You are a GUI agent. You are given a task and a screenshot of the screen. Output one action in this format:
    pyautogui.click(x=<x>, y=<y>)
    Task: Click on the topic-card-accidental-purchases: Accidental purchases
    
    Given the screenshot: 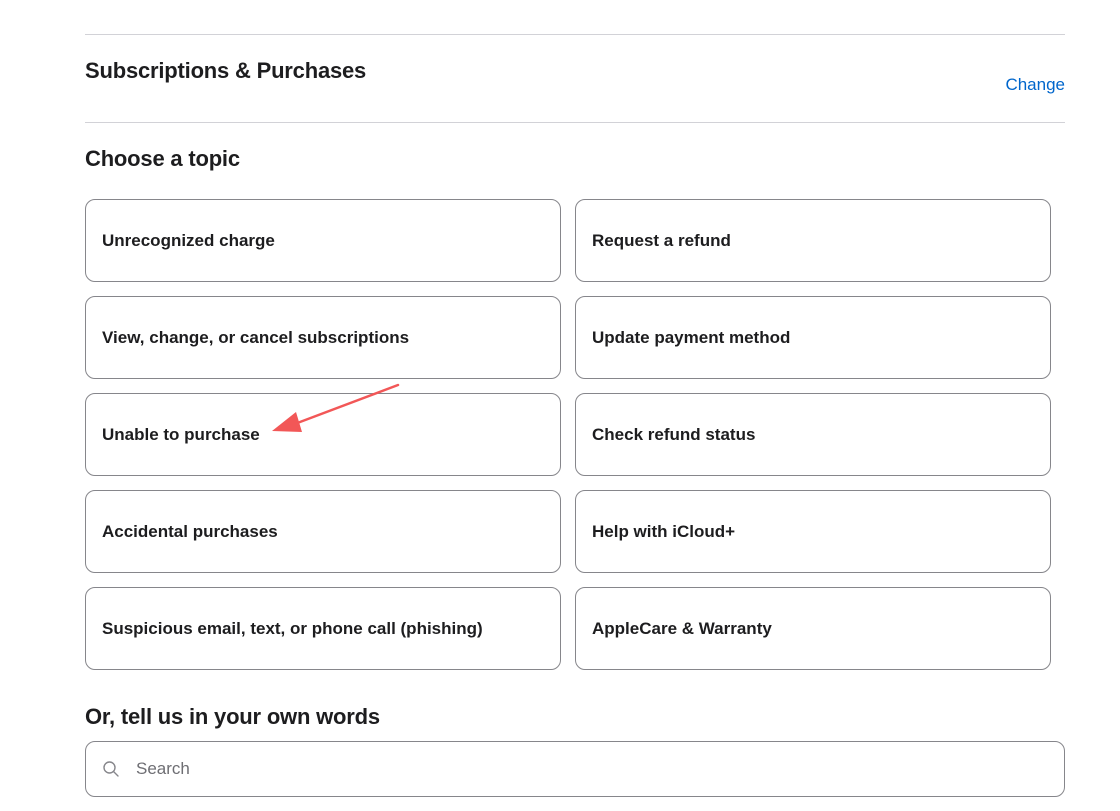 What is the action you would take?
    pyautogui.click(x=323, y=531)
    